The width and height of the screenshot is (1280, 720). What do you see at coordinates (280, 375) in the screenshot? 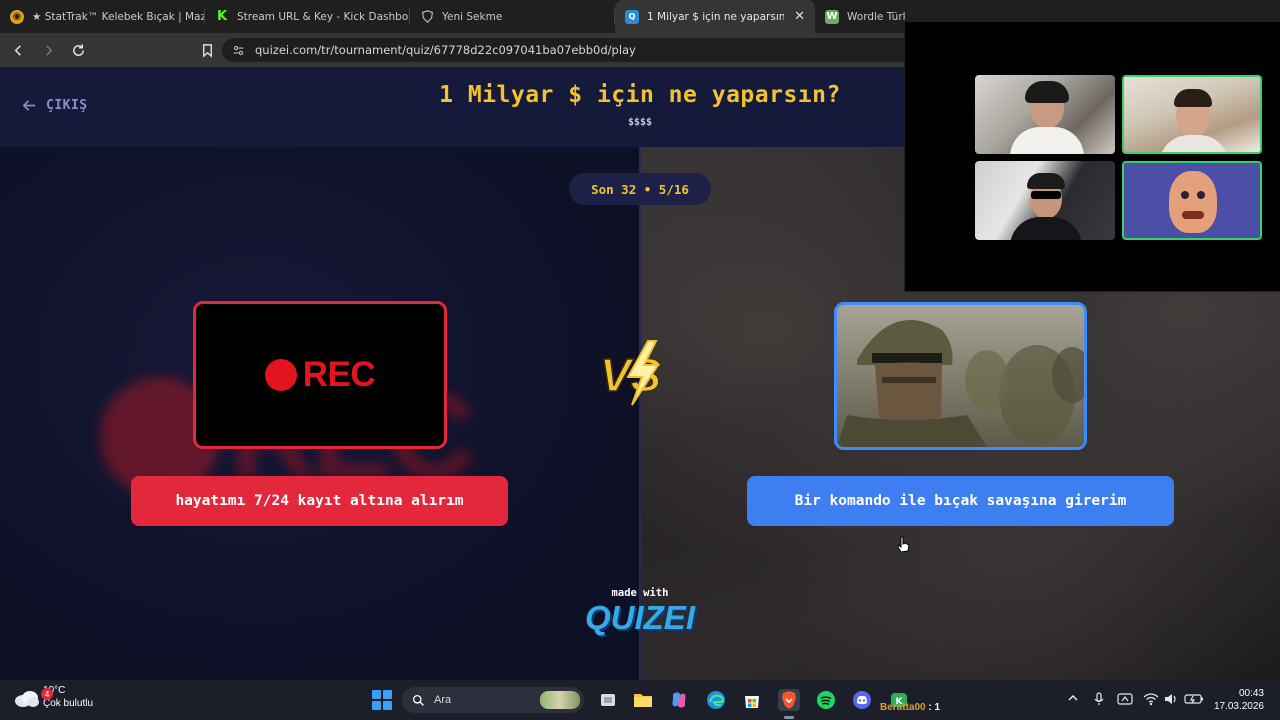
I see `record-dot-icon` at bounding box center [280, 375].